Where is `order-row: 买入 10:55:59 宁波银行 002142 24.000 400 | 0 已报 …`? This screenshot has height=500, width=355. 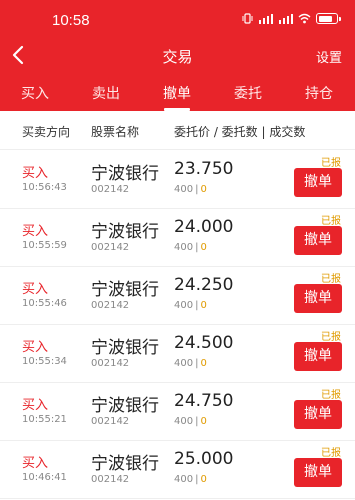 order-row: 买入 10:55:59 宁波银行 002142 24.000 400 | 0 已报 … is located at coordinates (177, 237).